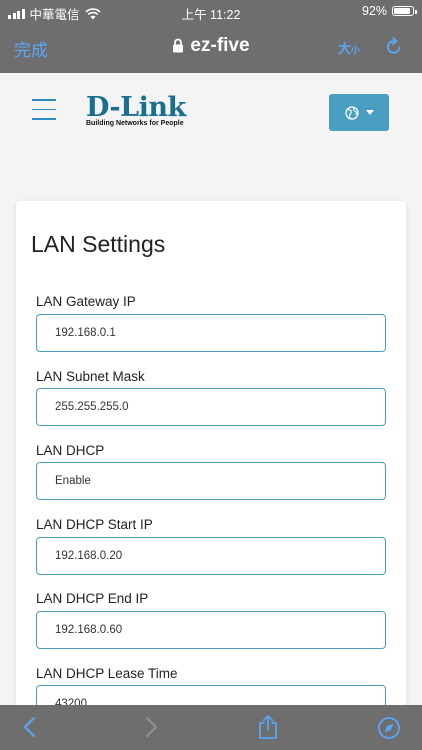 Image resolution: width=422 pixels, height=750 pixels. I want to click on lan-dhcp-end-ip-label: LAN DHCP End IP, so click(92, 598).